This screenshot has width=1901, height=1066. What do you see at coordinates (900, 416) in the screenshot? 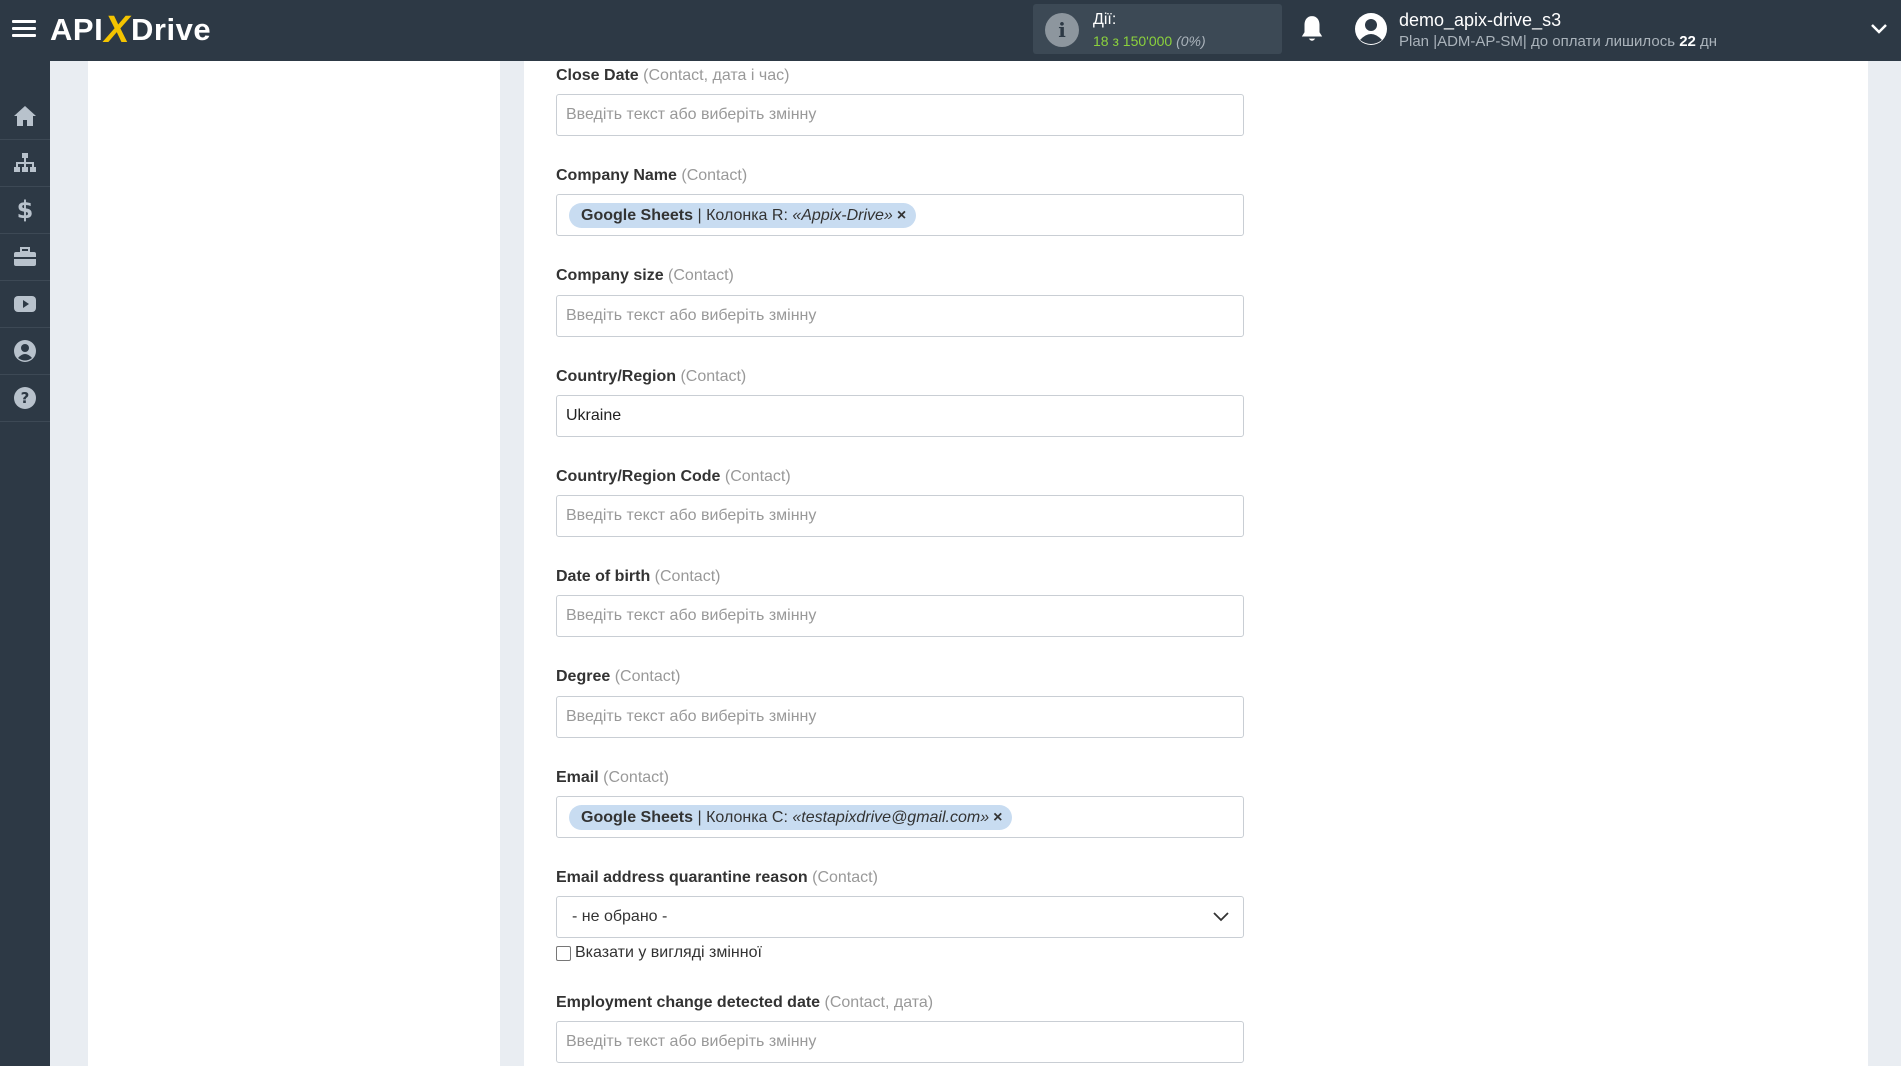
I see `country-region-input: Ukraine` at bounding box center [900, 416].